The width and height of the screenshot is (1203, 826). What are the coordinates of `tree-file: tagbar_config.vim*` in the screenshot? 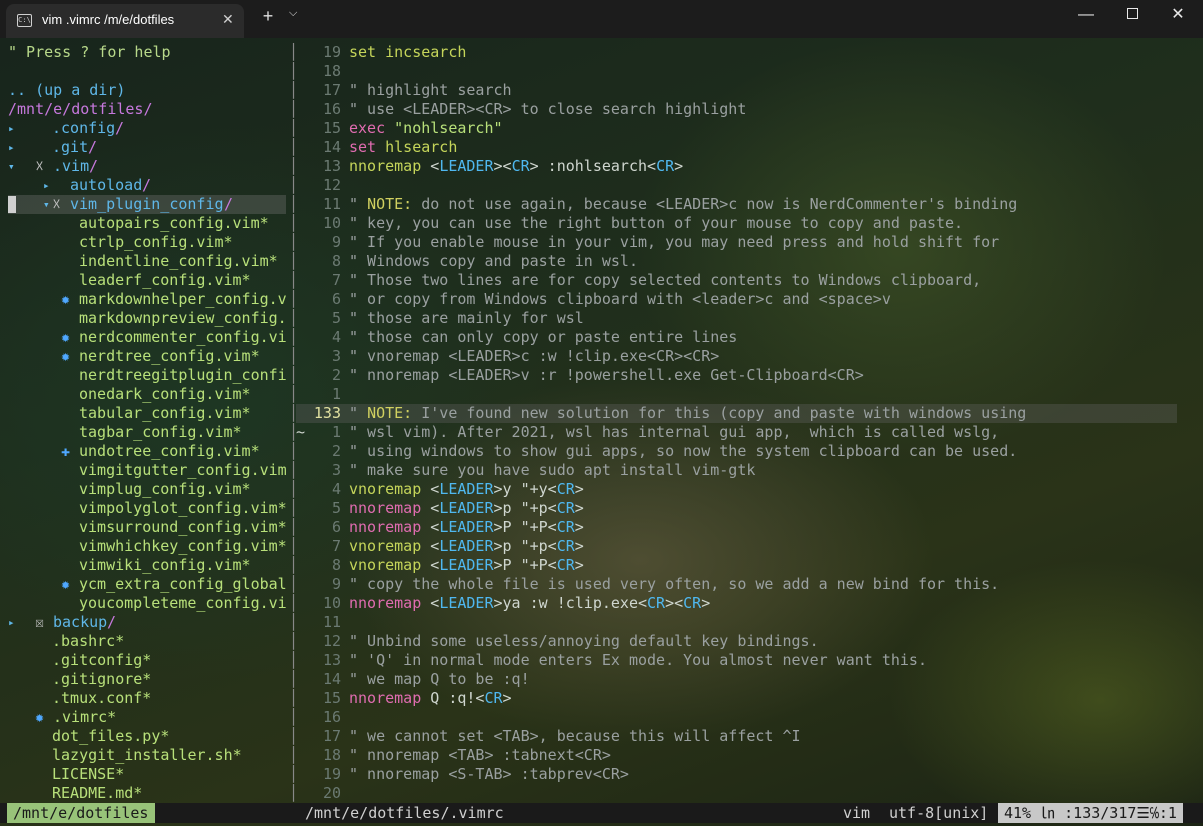 It's located at (145, 432).